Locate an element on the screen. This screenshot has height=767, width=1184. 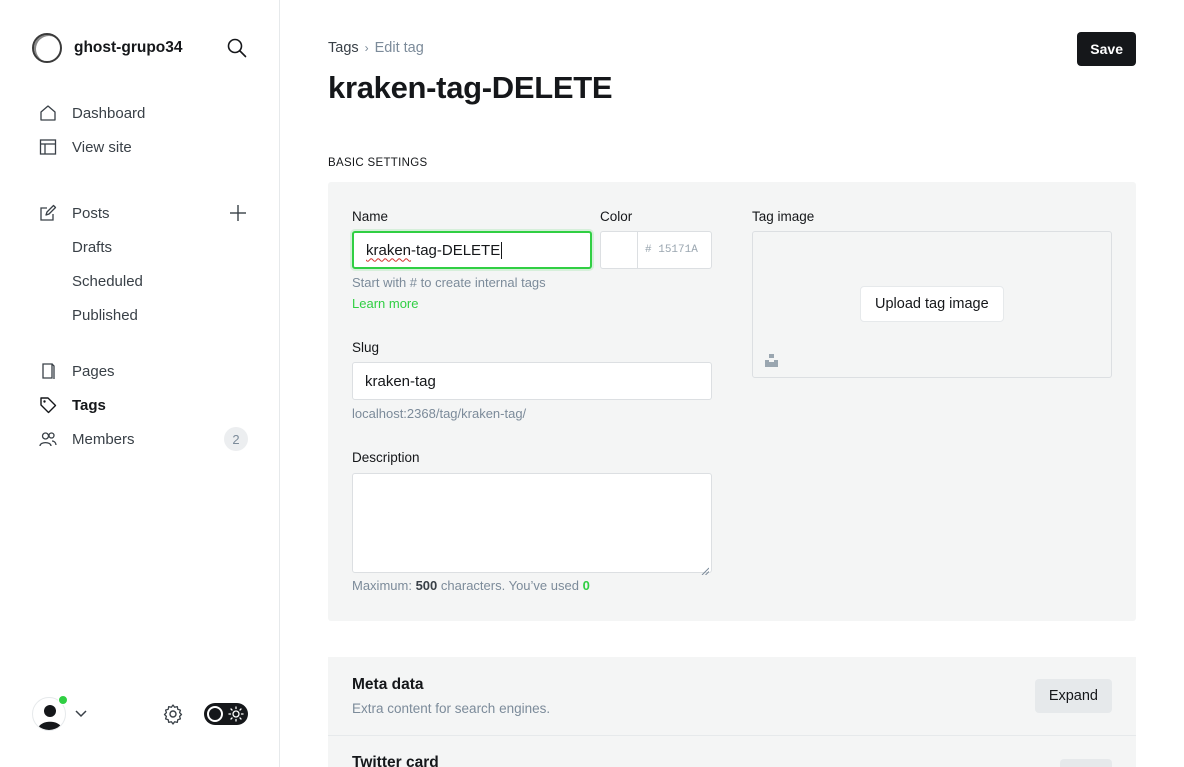
tag-image-dropzone: Upload tag image is located at coordinates (932, 304).